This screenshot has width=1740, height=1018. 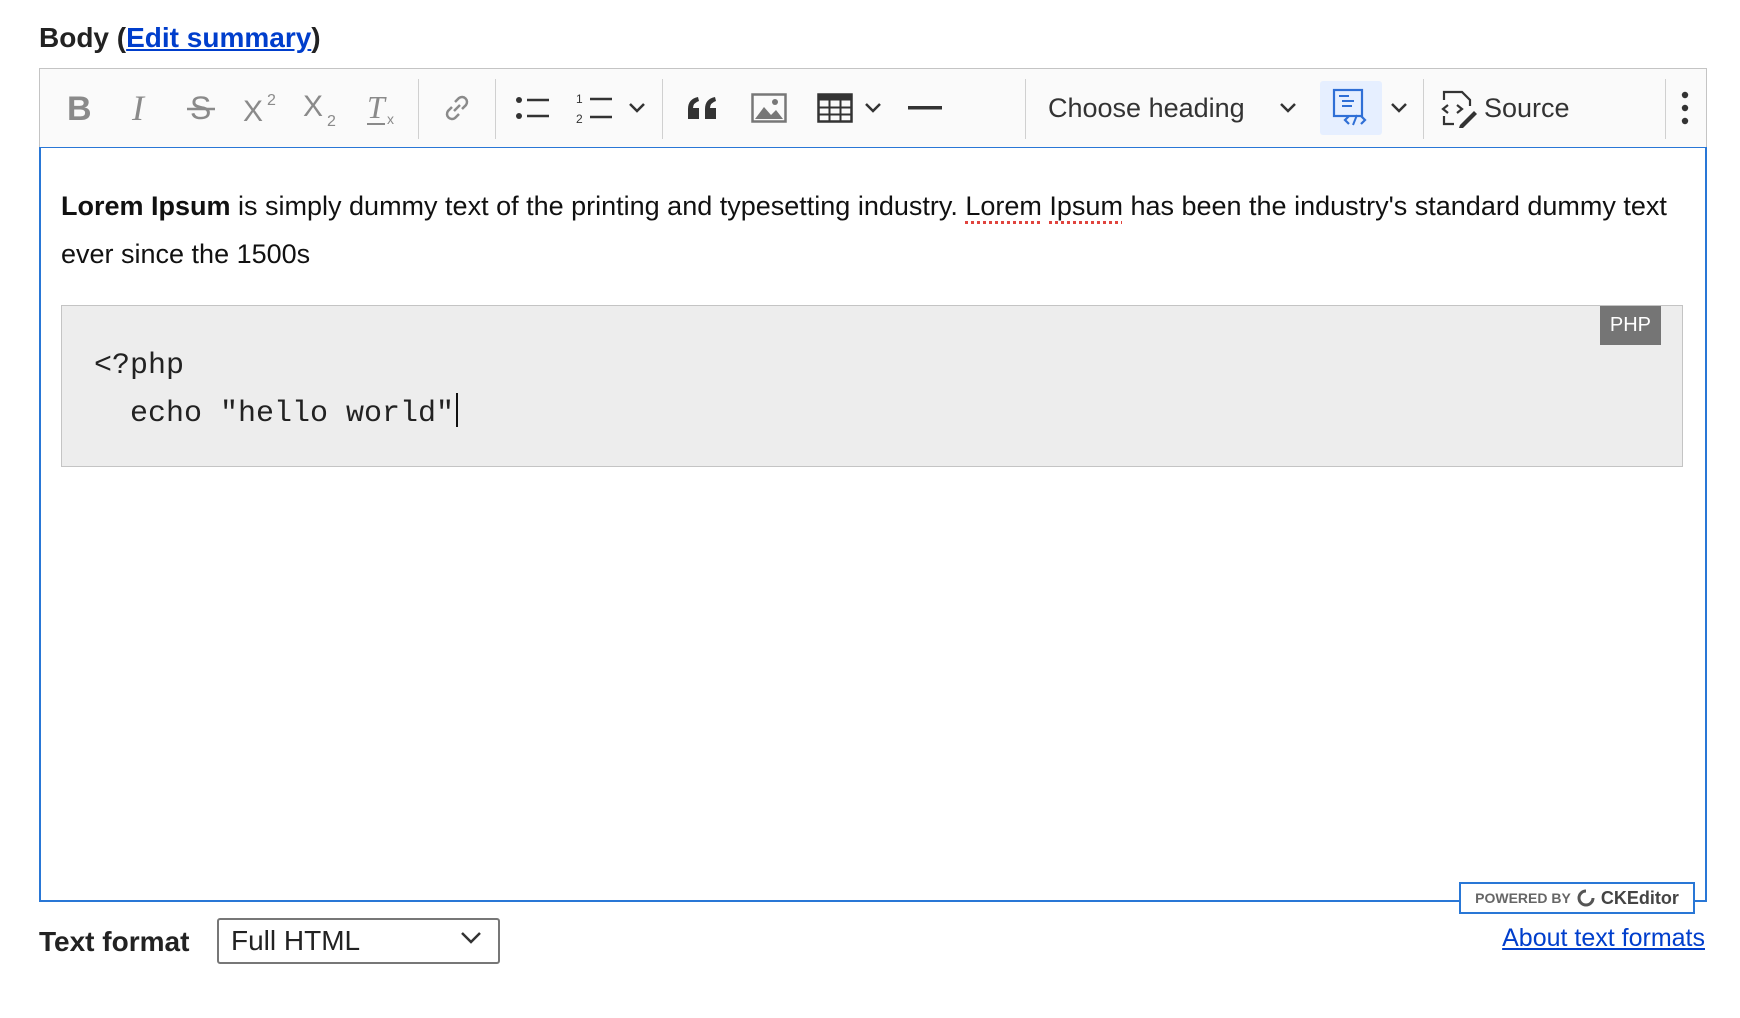 I want to click on italic-icon: I, so click(x=141, y=108).